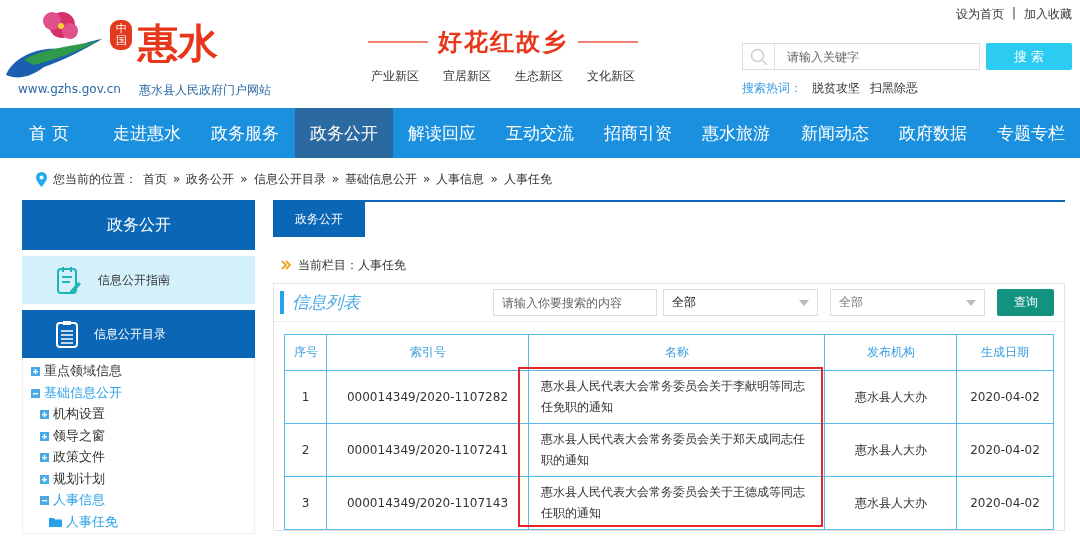  Describe the element at coordinates (67, 334) in the screenshot. I see `list-document-icon` at that location.